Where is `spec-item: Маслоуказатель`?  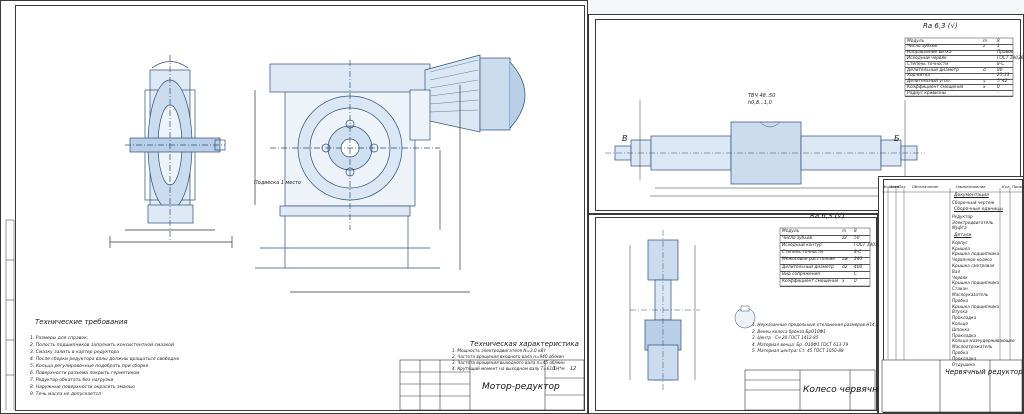 spec-item: Маслоуказатель is located at coordinates (970, 294).